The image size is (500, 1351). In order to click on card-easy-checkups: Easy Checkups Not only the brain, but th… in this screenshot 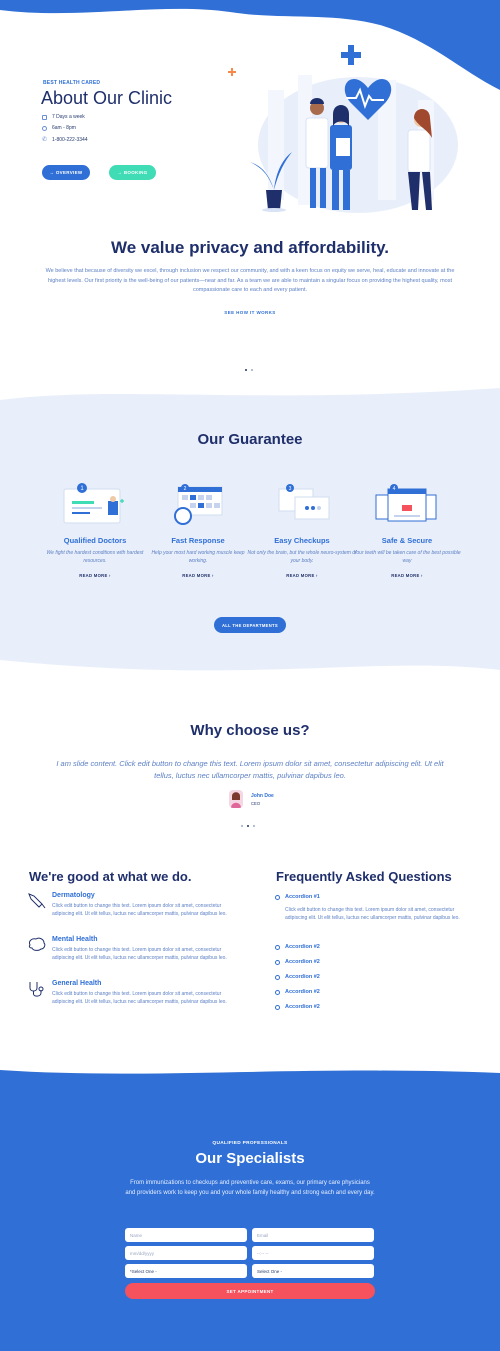, I will do `click(302, 557)`.